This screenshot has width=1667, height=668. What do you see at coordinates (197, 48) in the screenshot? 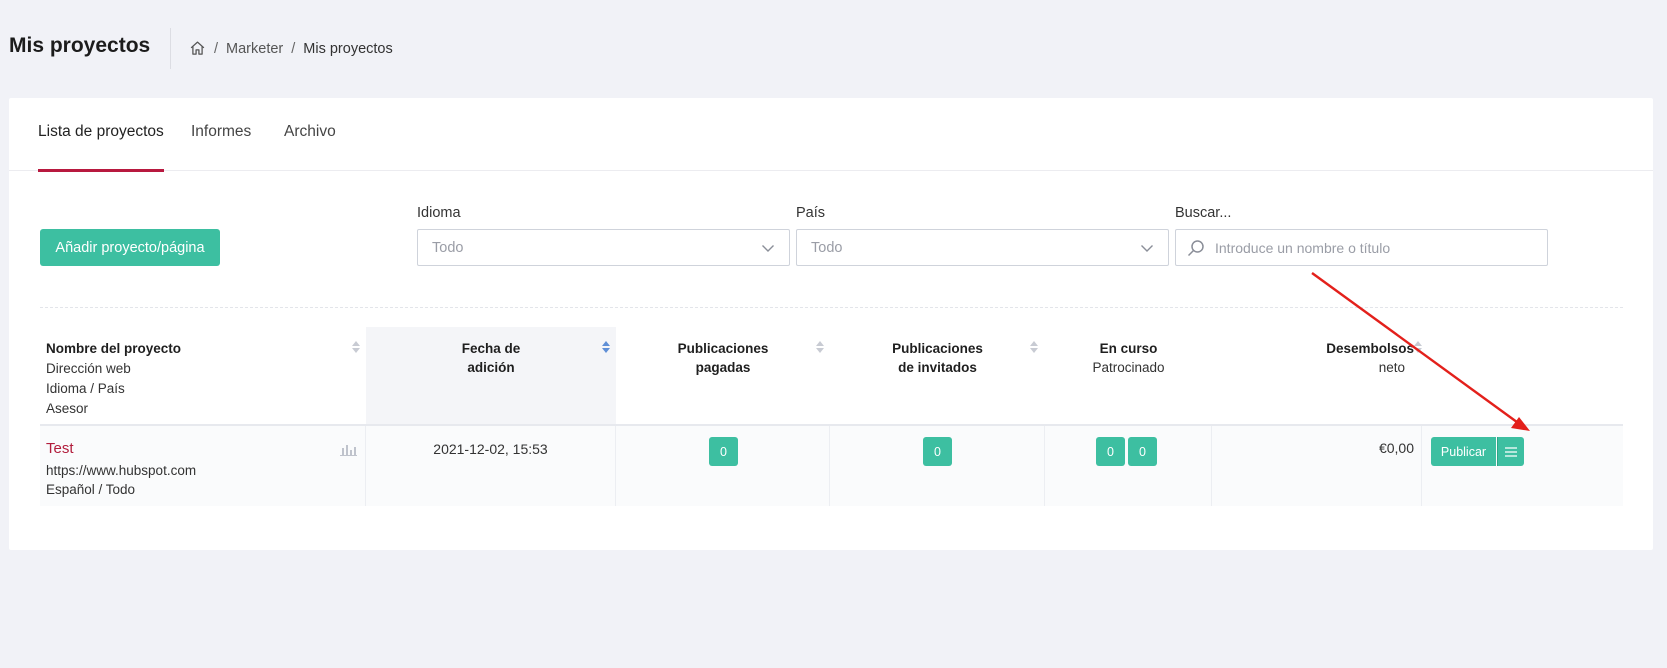
I see `home-icon` at bounding box center [197, 48].